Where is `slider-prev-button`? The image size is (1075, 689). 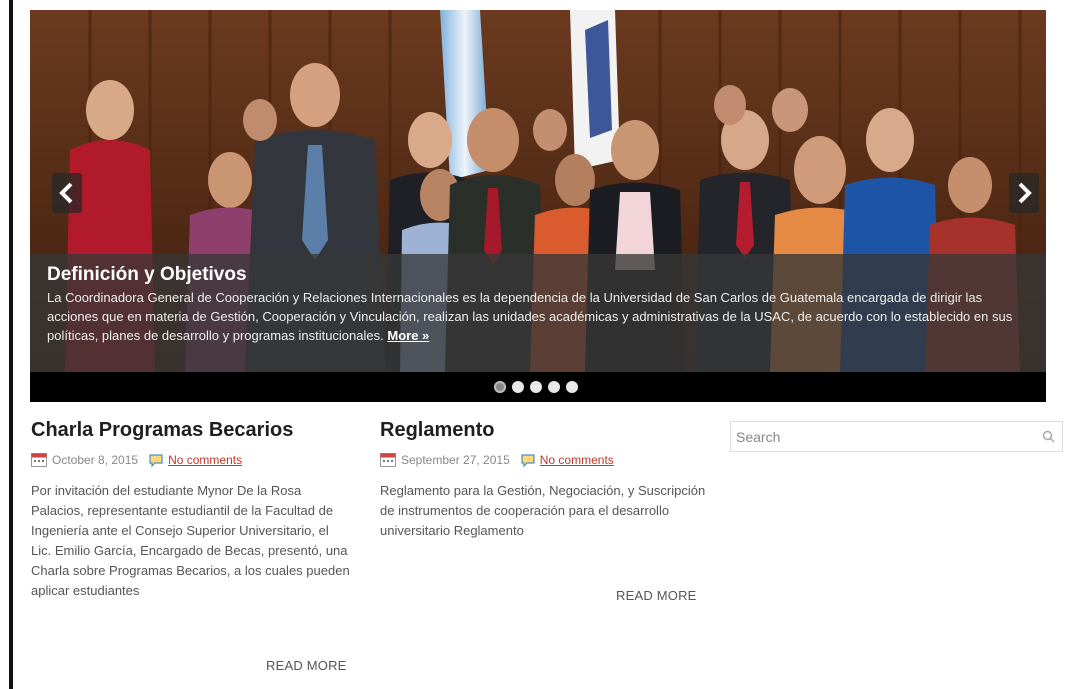 slider-prev-button is located at coordinates (67, 193).